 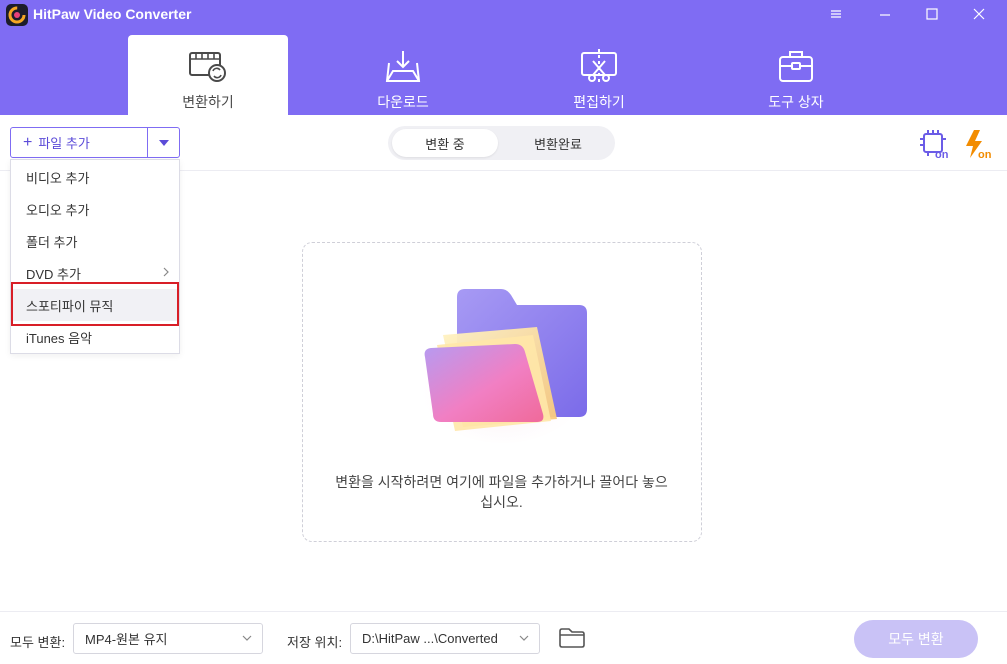 I want to click on output-format-select: MP4-원본 유지, so click(x=168, y=638).